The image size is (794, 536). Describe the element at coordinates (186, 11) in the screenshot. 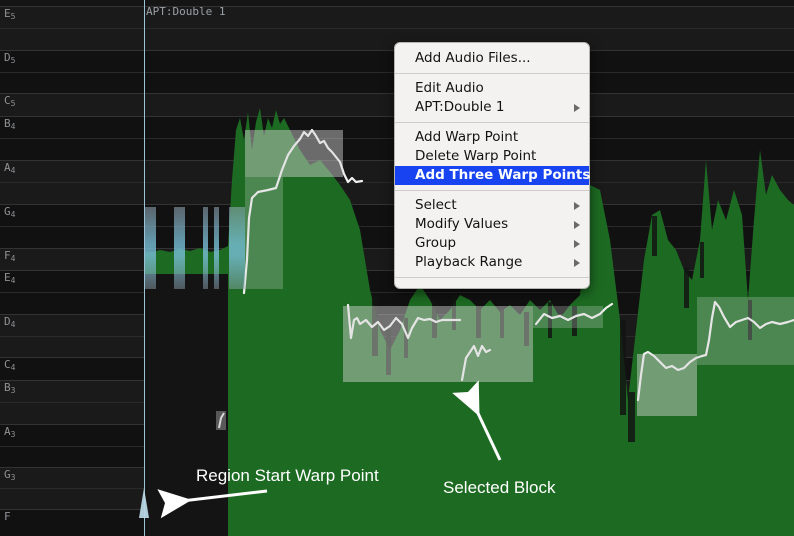

I see `region-name-label: APT:Double 1` at that location.